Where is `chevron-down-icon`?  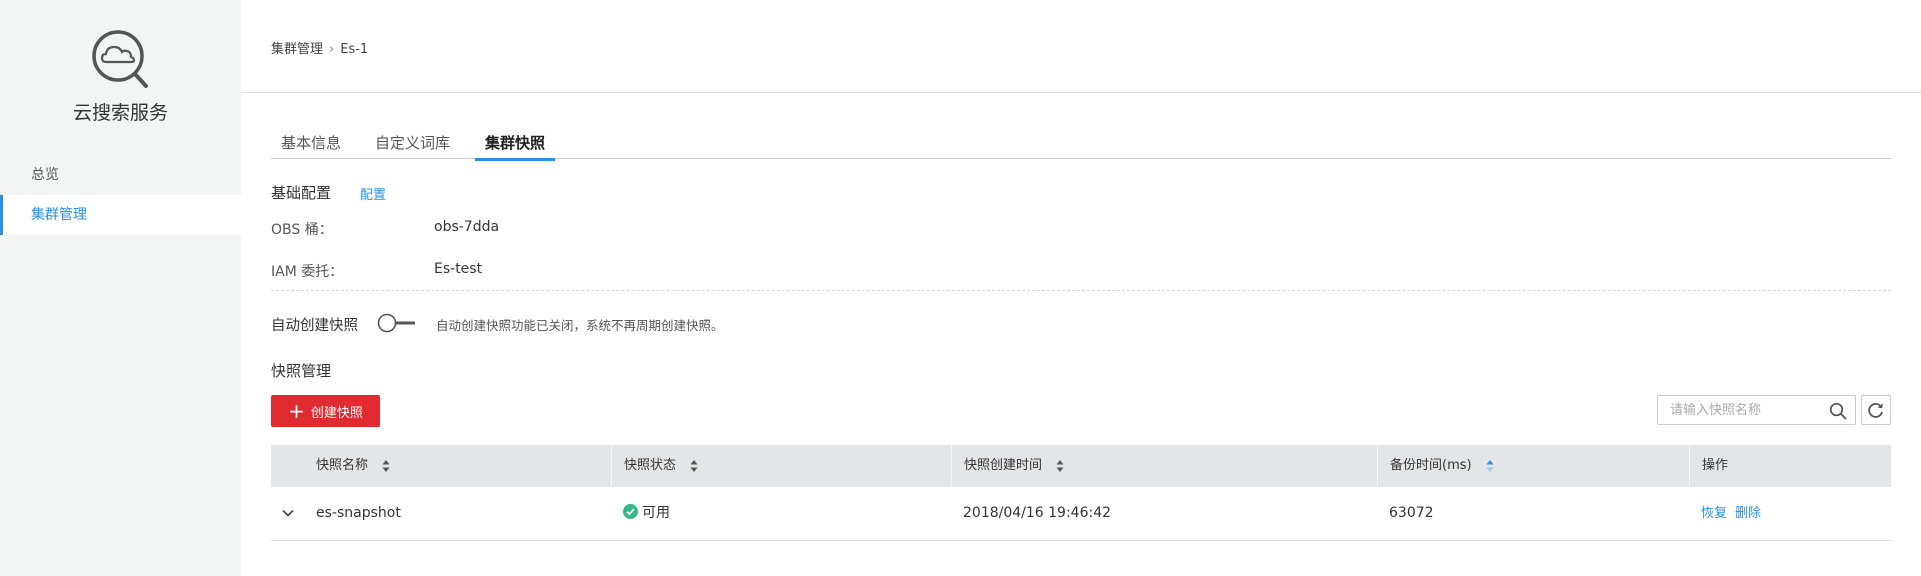
chevron-down-icon is located at coordinates (288, 513).